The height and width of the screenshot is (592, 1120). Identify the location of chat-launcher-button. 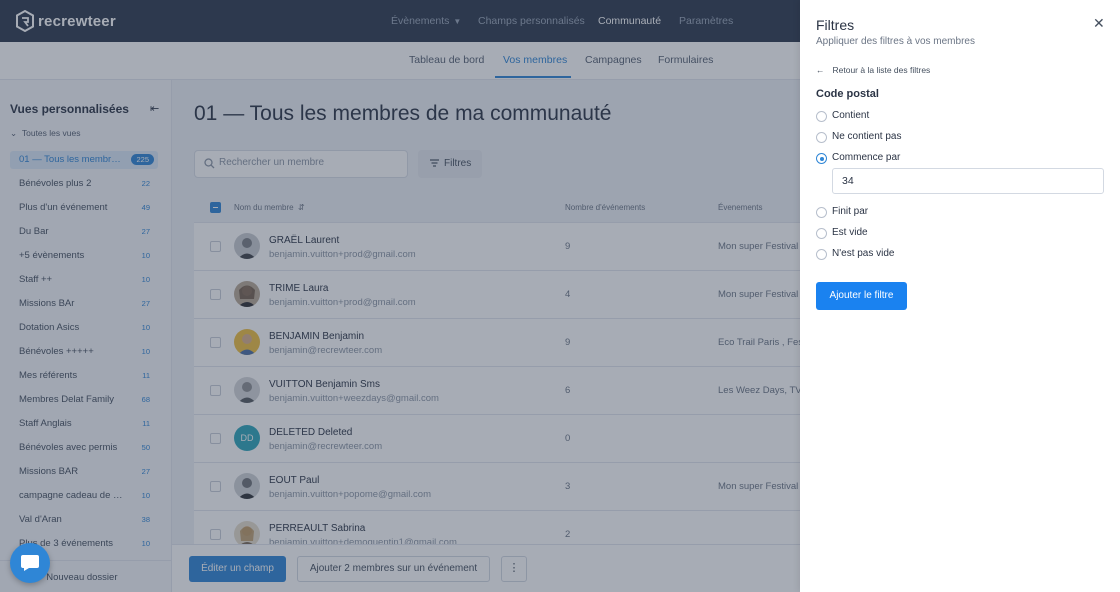
(30, 563).